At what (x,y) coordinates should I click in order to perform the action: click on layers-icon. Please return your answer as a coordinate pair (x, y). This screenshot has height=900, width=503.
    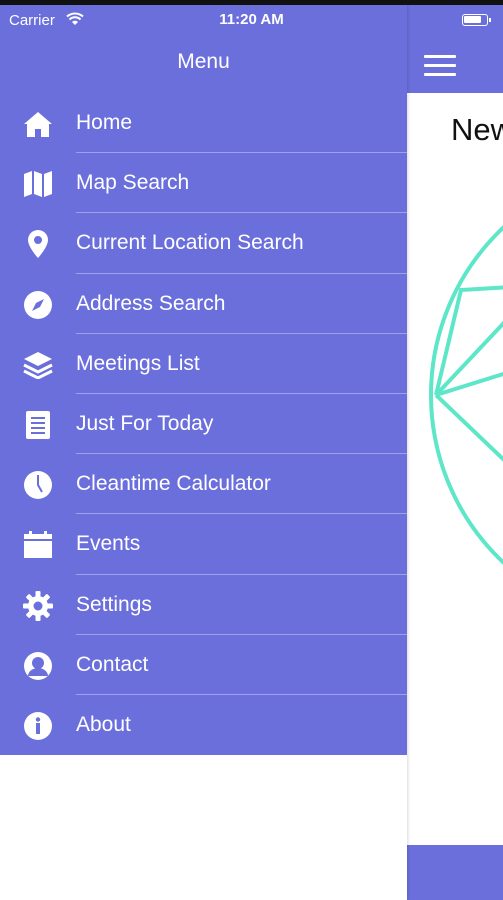
    Looking at the image, I should click on (38, 365).